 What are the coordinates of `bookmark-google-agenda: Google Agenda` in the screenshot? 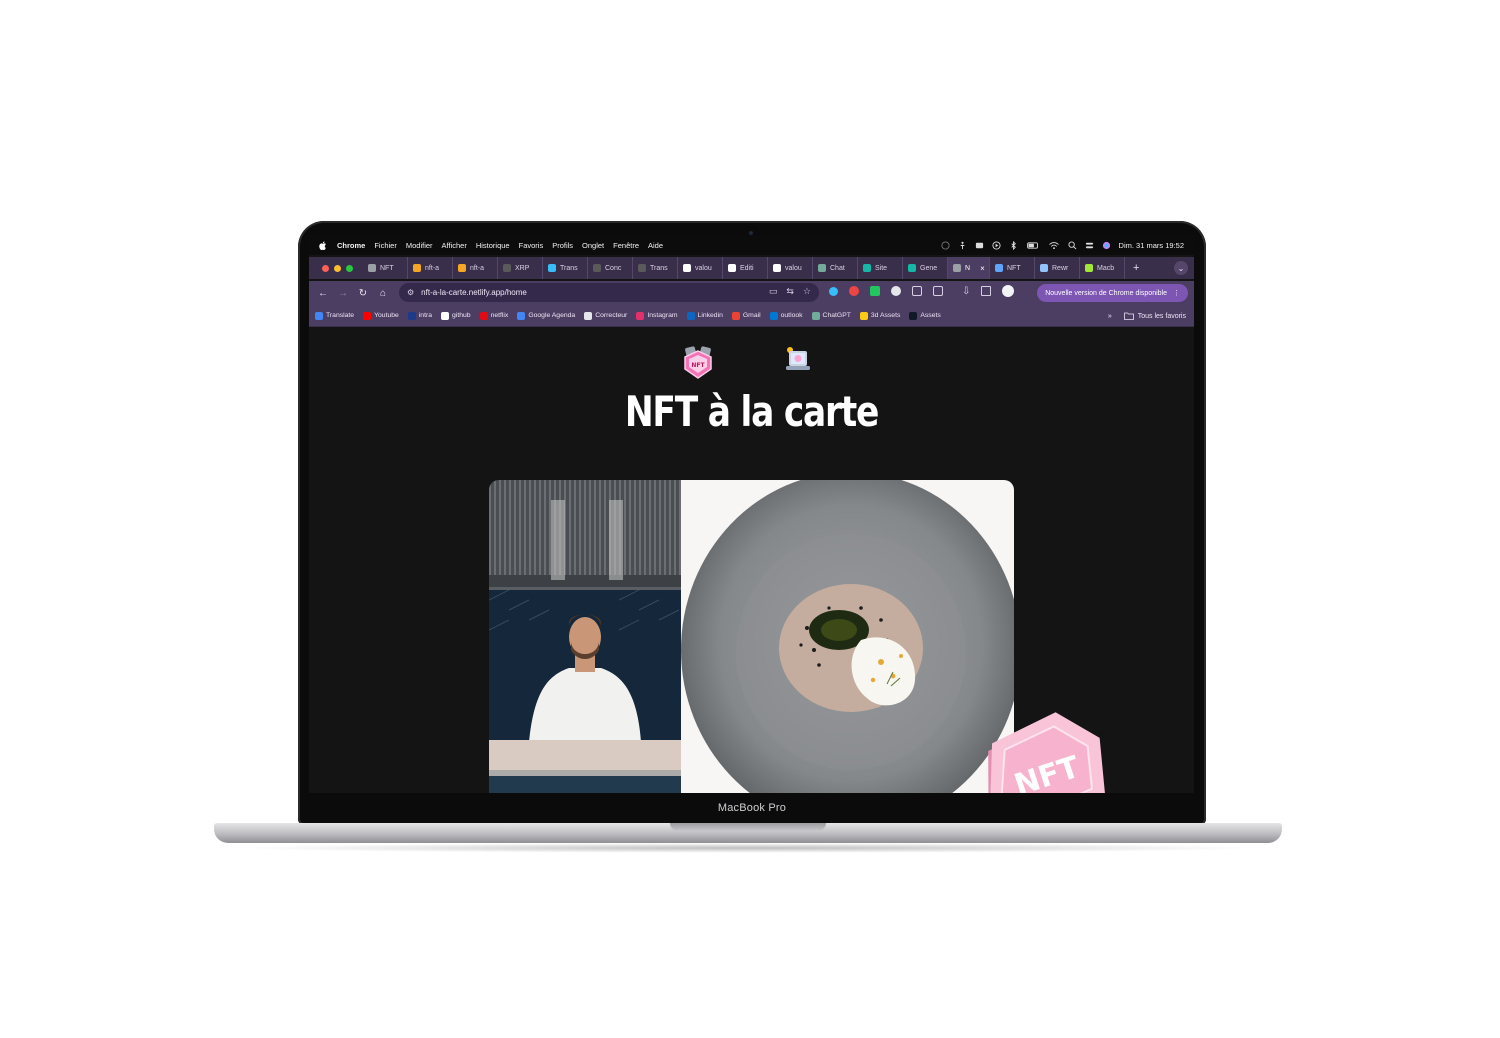 It's located at (546, 315).